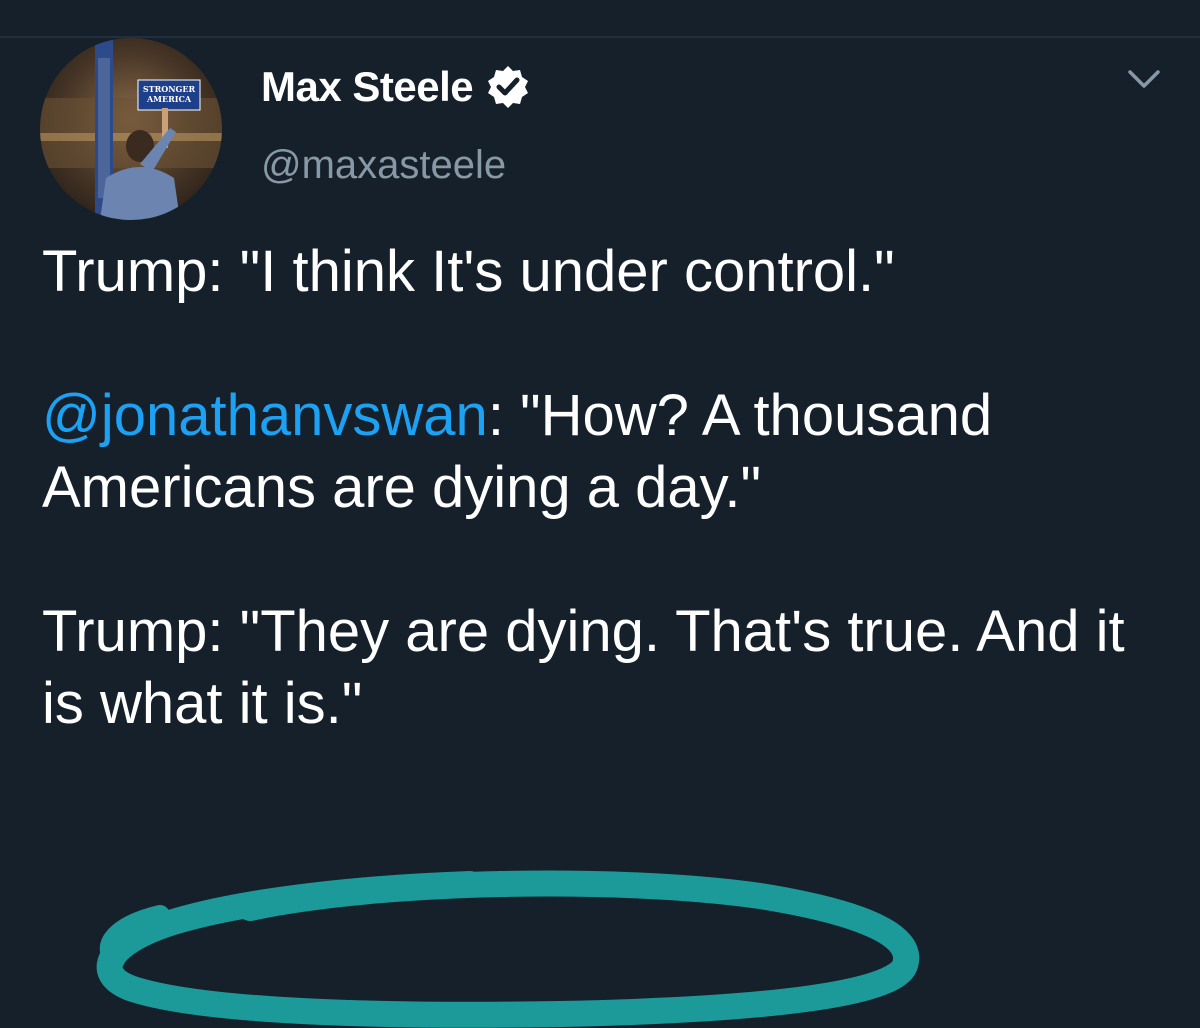 The image size is (1200, 1028). What do you see at coordinates (169, 99) in the screenshot?
I see `svg-text: AMERICA` at bounding box center [169, 99].